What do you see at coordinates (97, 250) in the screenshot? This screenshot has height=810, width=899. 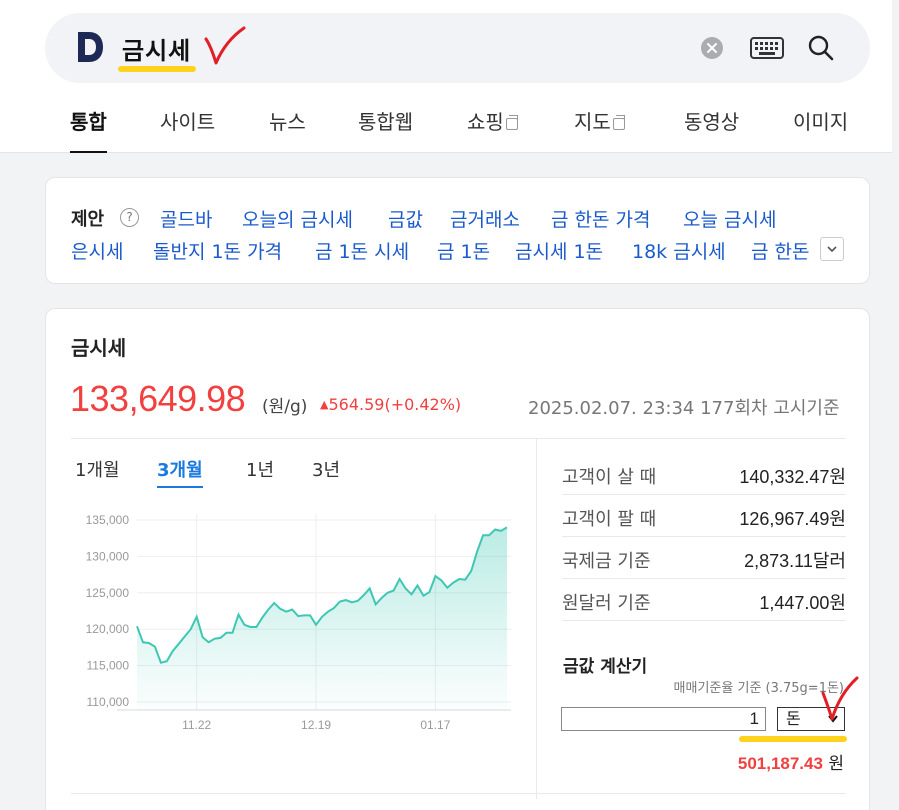 I see `suggestion-link: 은시세` at bounding box center [97, 250].